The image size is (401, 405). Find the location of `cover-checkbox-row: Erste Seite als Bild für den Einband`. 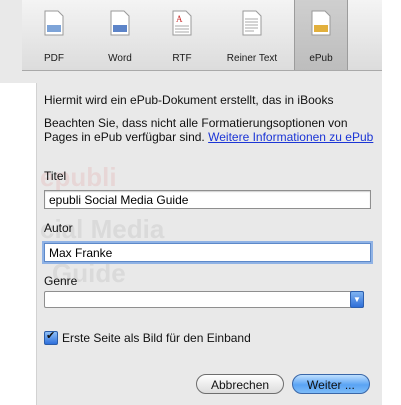

cover-checkbox-row: Erste Seite als Bild für den Einband is located at coordinates (147, 337).